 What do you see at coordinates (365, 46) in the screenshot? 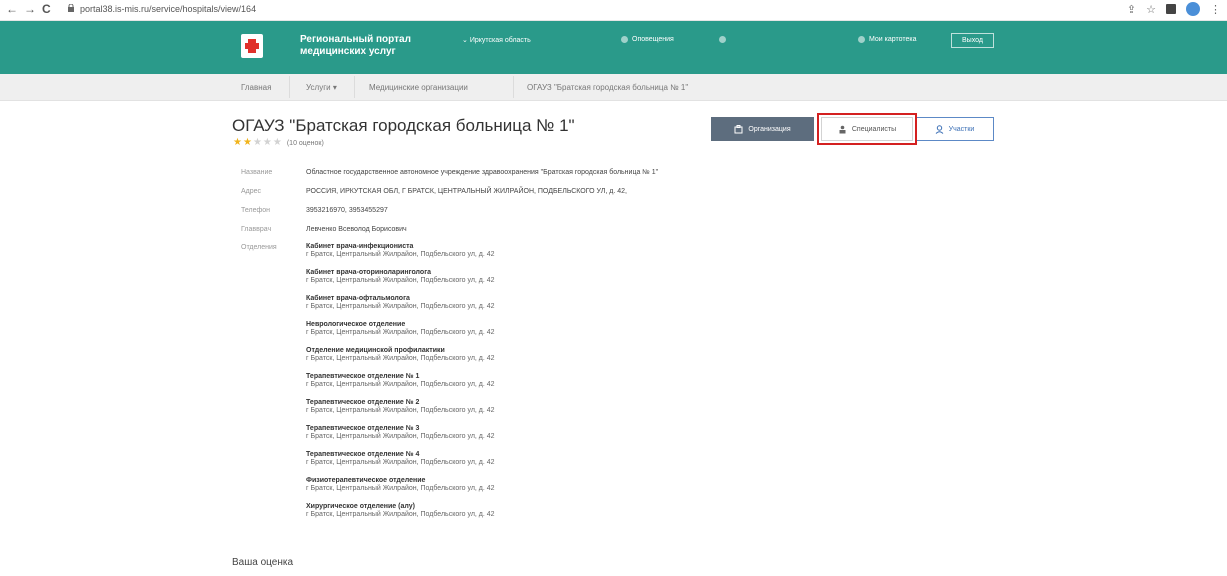
I see `portal-title: Региональный портал медицинских услуг` at bounding box center [365, 46].